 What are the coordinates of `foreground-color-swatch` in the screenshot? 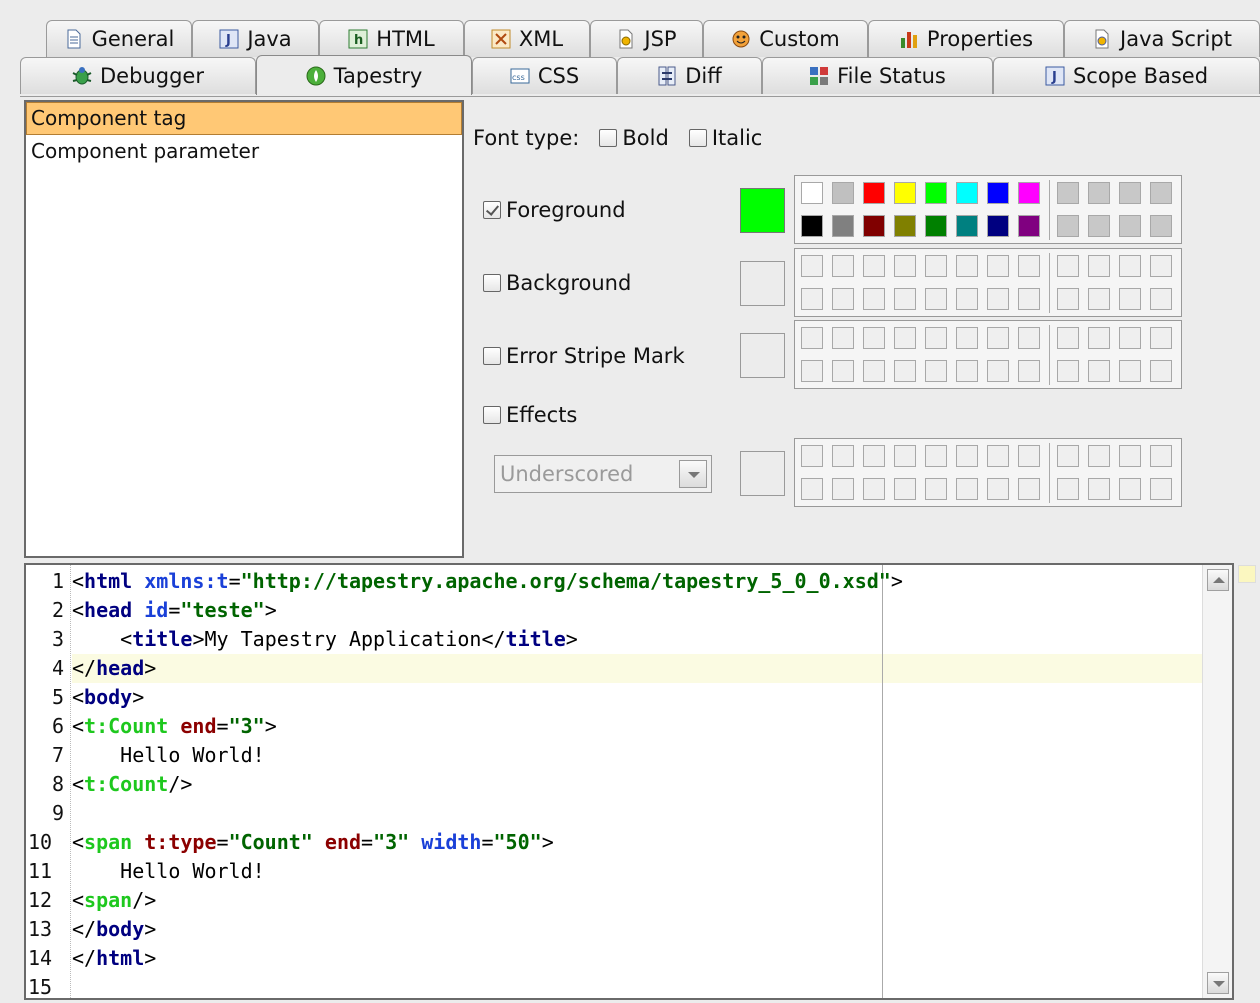 It's located at (762, 210).